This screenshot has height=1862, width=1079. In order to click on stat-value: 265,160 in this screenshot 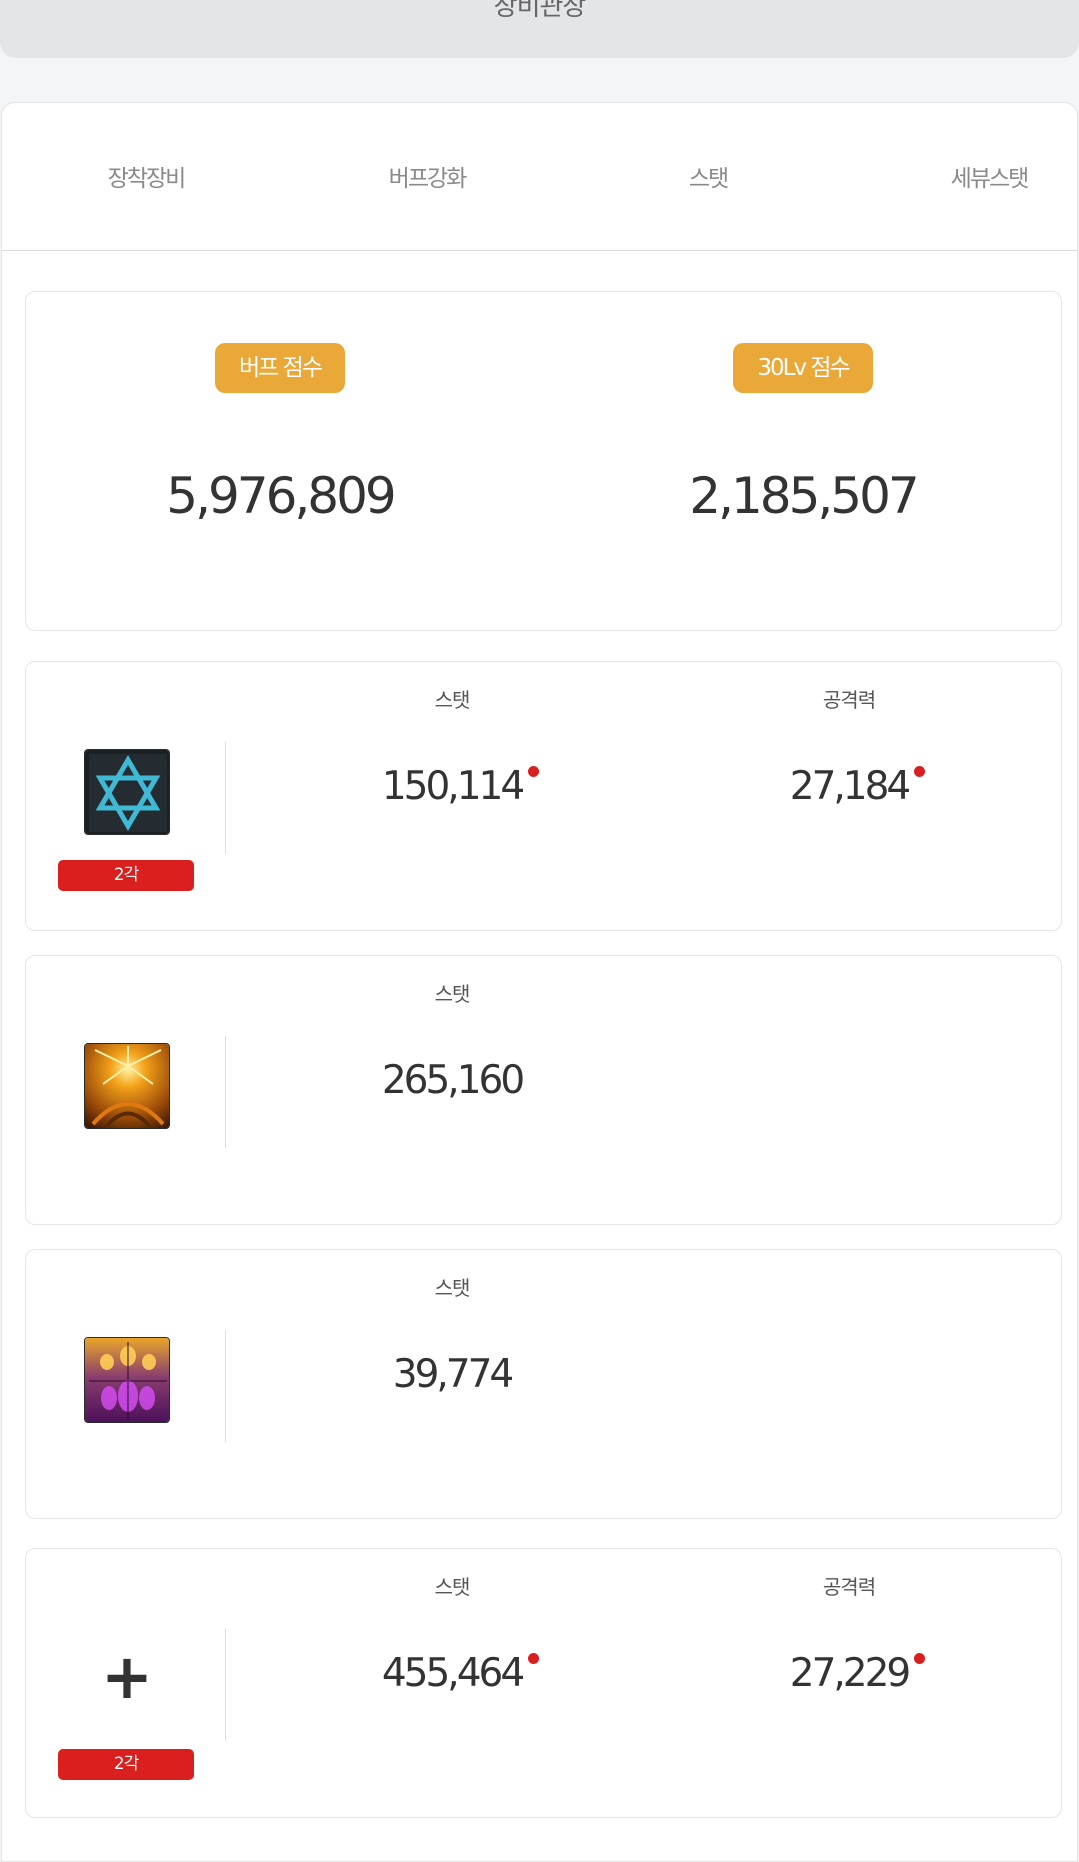, I will do `click(452, 1080)`.